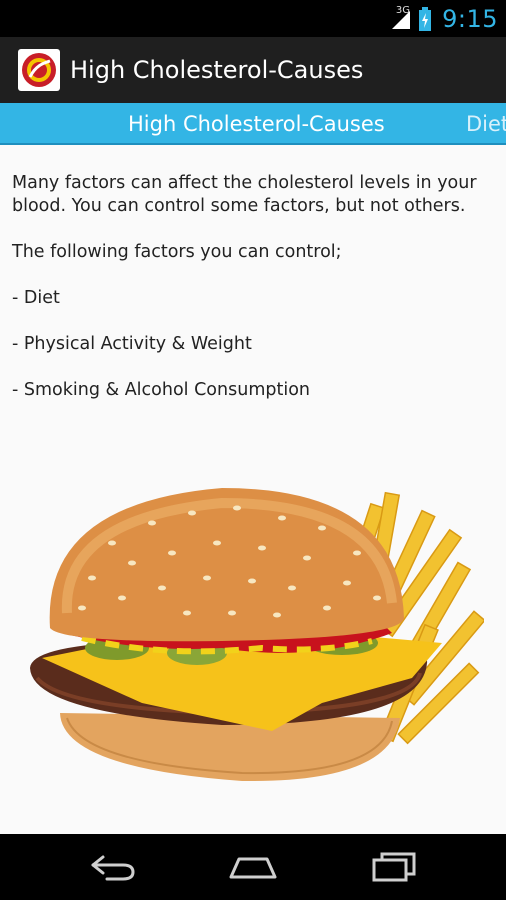 This screenshot has width=506, height=900. I want to click on tab-diet: Diet, so click(486, 123).